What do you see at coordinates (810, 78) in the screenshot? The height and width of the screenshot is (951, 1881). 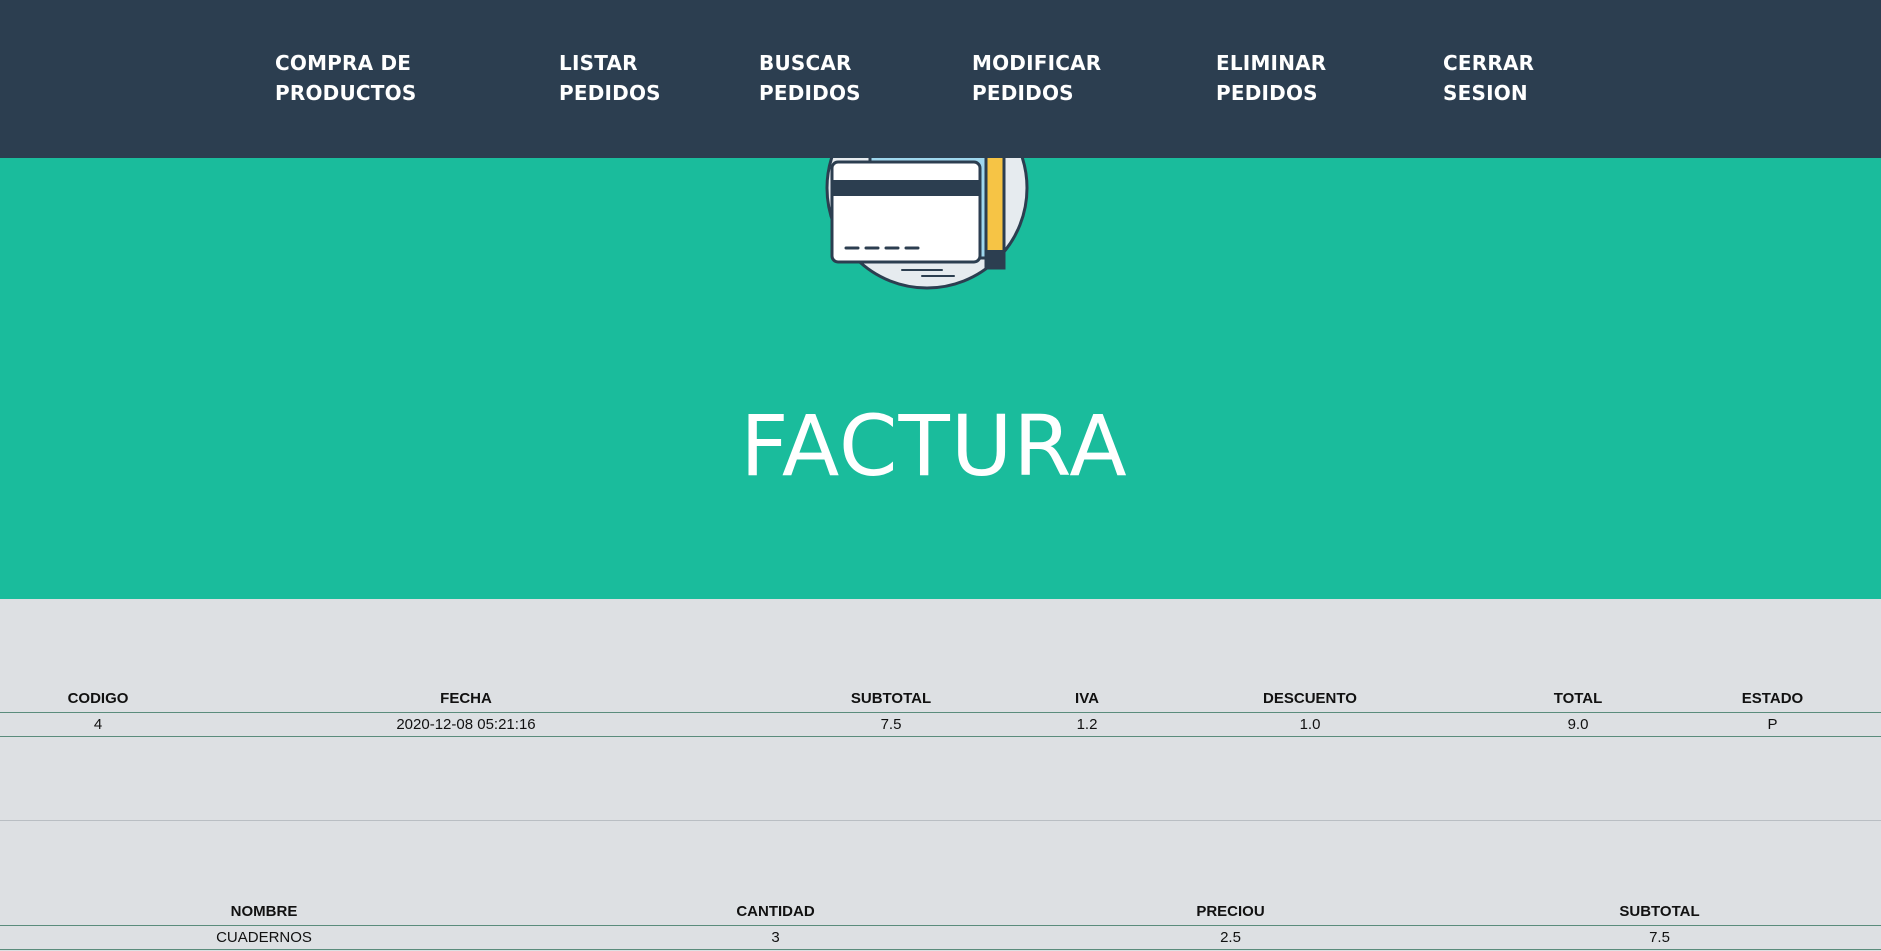 I see `nav-buscar-pedidos: BUSCAR PEDIDOS` at bounding box center [810, 78].